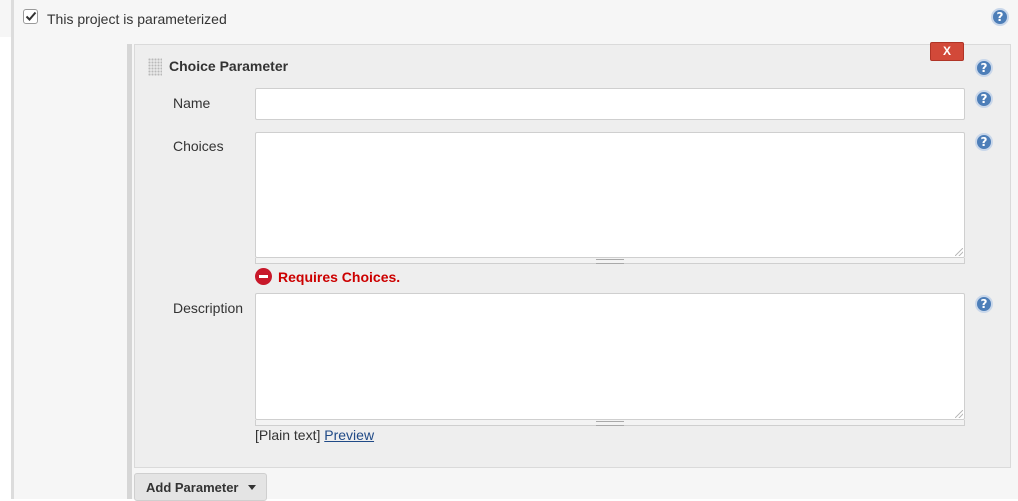 Image resolution: width=1018 pixels, height=501 pixels. I want to click on chevron-down-icon, so click(252, 487).